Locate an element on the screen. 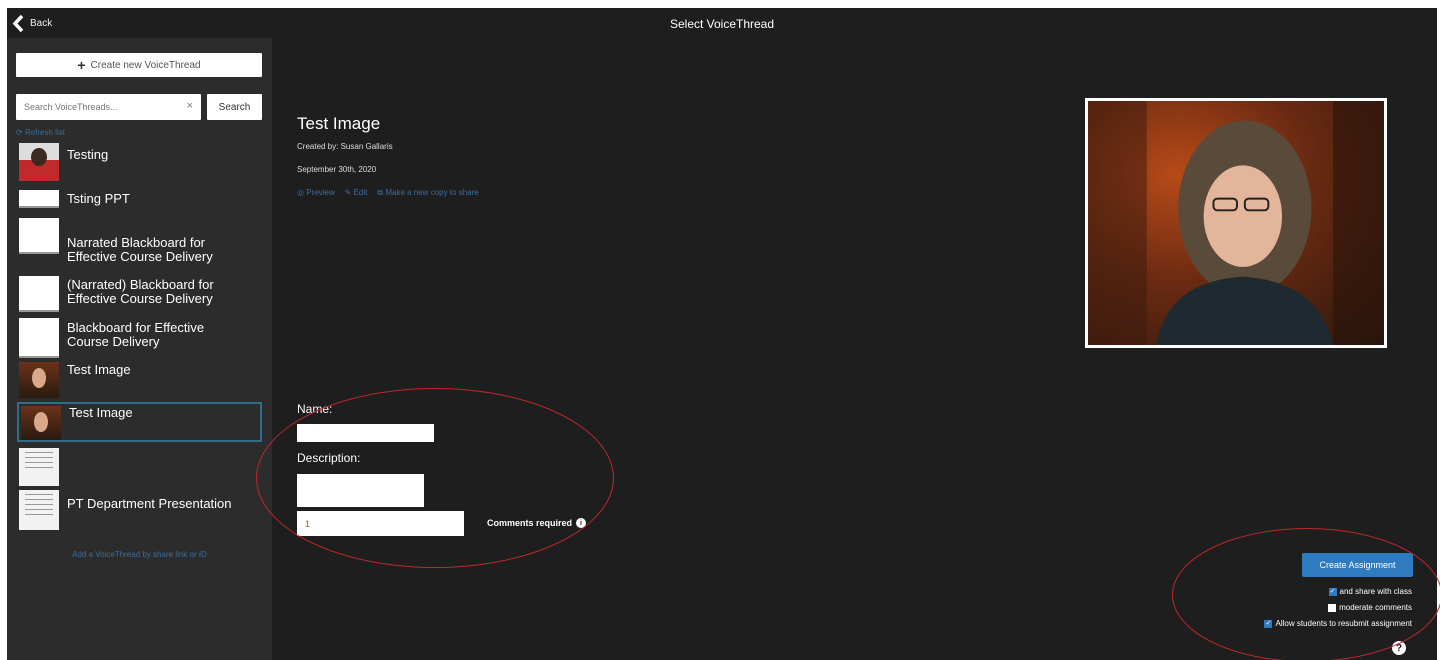  portrait-icon is located at coordinates (1236, 223).